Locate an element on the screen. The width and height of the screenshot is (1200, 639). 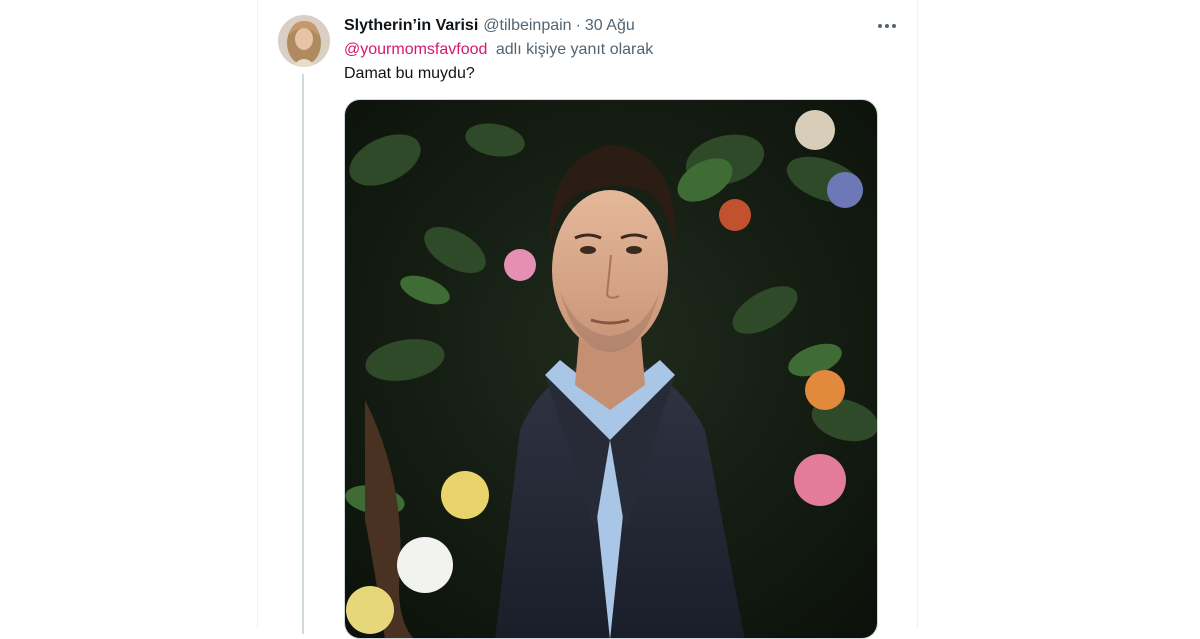
more-icon is located at coordinates (880, 26).